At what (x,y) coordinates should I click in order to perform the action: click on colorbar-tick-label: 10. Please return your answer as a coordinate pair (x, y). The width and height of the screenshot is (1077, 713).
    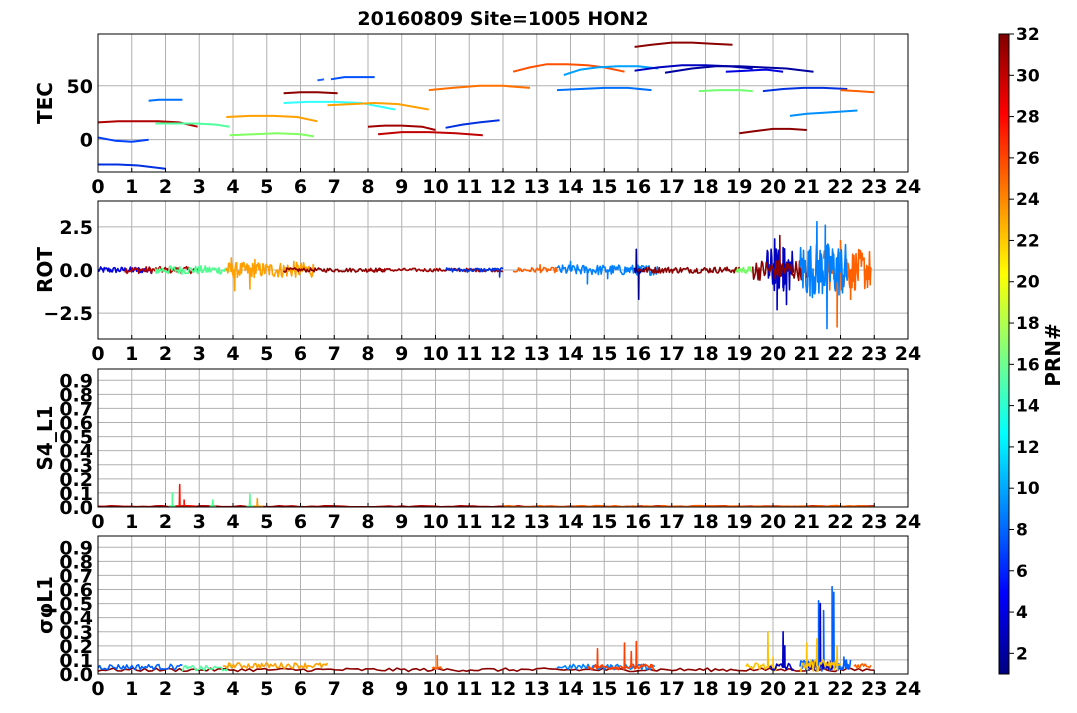
    Looking at the image, I should click on (1028, 489).